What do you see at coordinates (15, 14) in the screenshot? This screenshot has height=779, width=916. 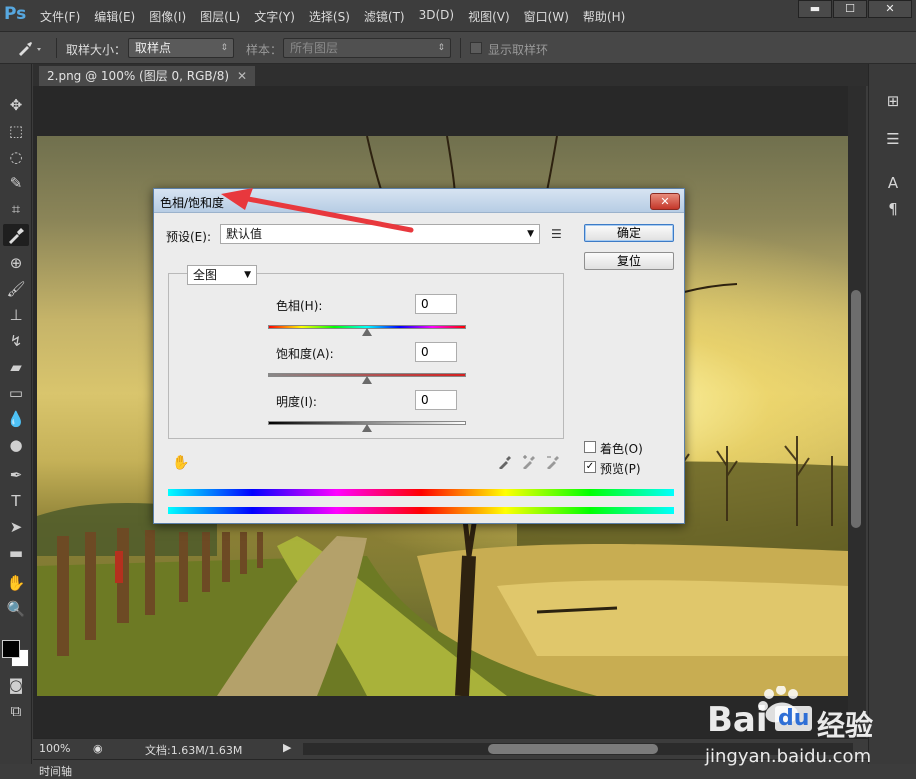 I see `photoshop-logo: Ps` at bounding box center [15, 14].